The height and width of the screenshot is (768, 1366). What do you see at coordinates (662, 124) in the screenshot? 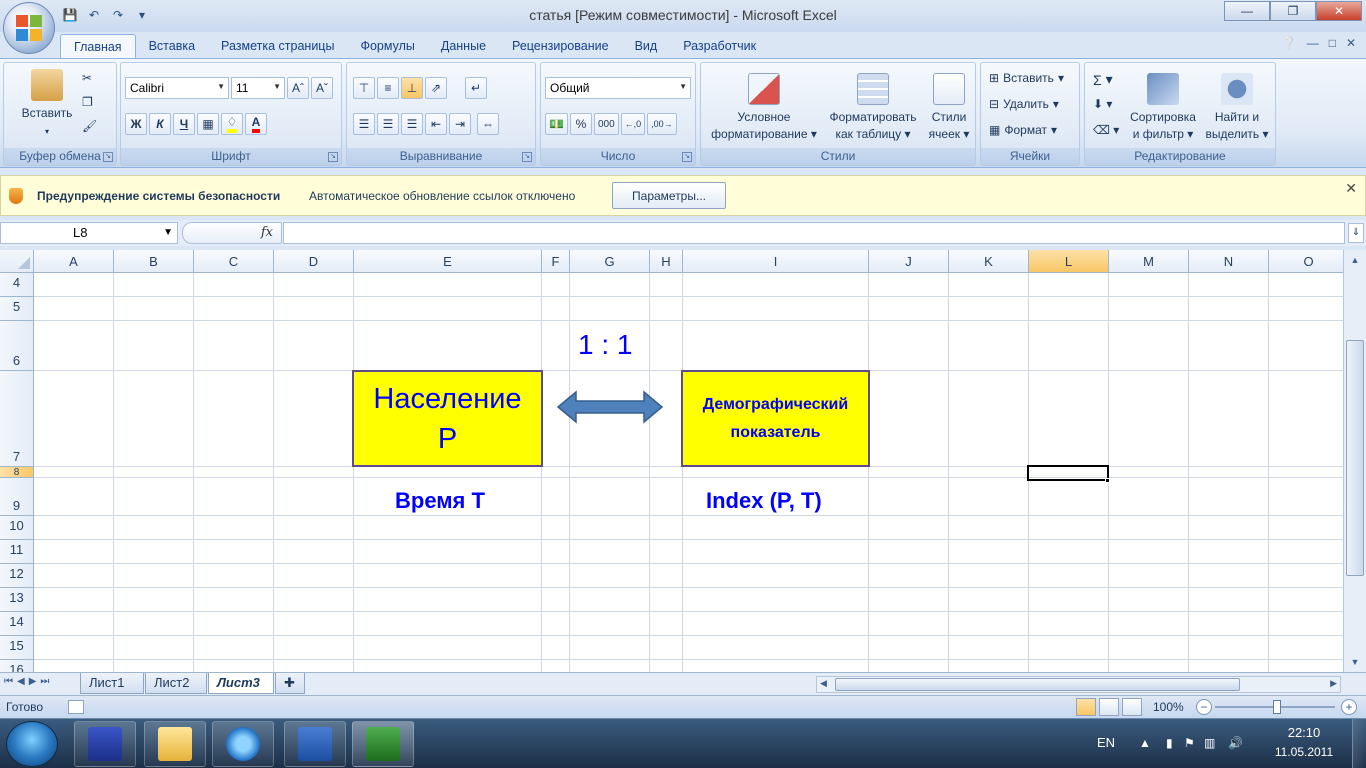
I see `decrease-decimal-icon: ,00→` at bounding box center [662, 124].